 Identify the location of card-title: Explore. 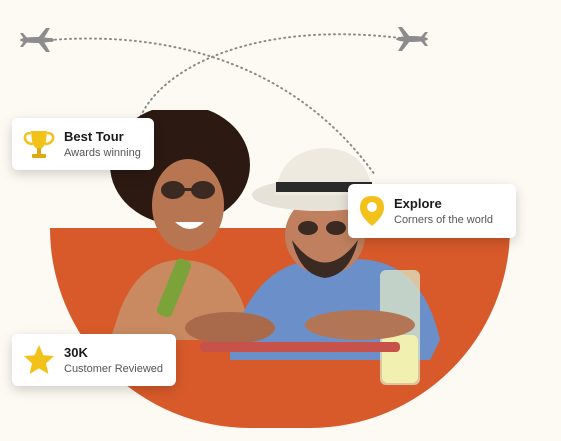
(418, 203).